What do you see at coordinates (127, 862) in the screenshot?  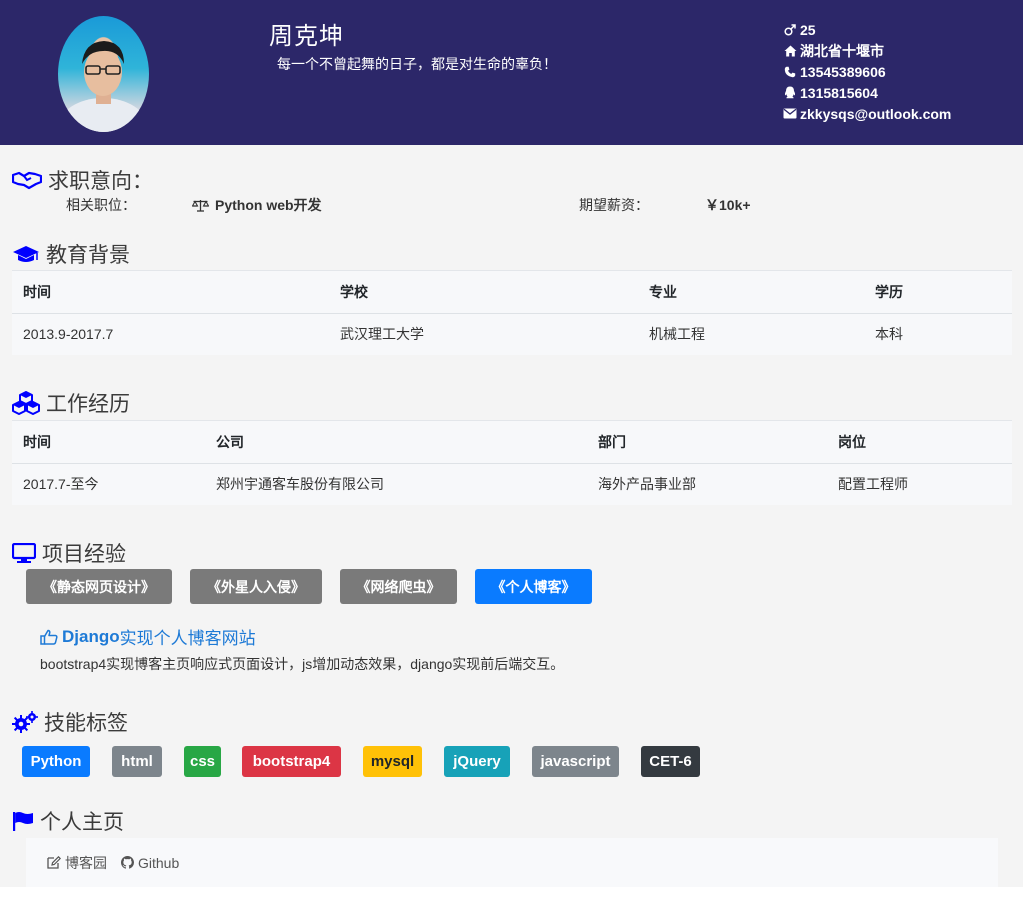 I see `github-icon` at bounding box center [127, 862].